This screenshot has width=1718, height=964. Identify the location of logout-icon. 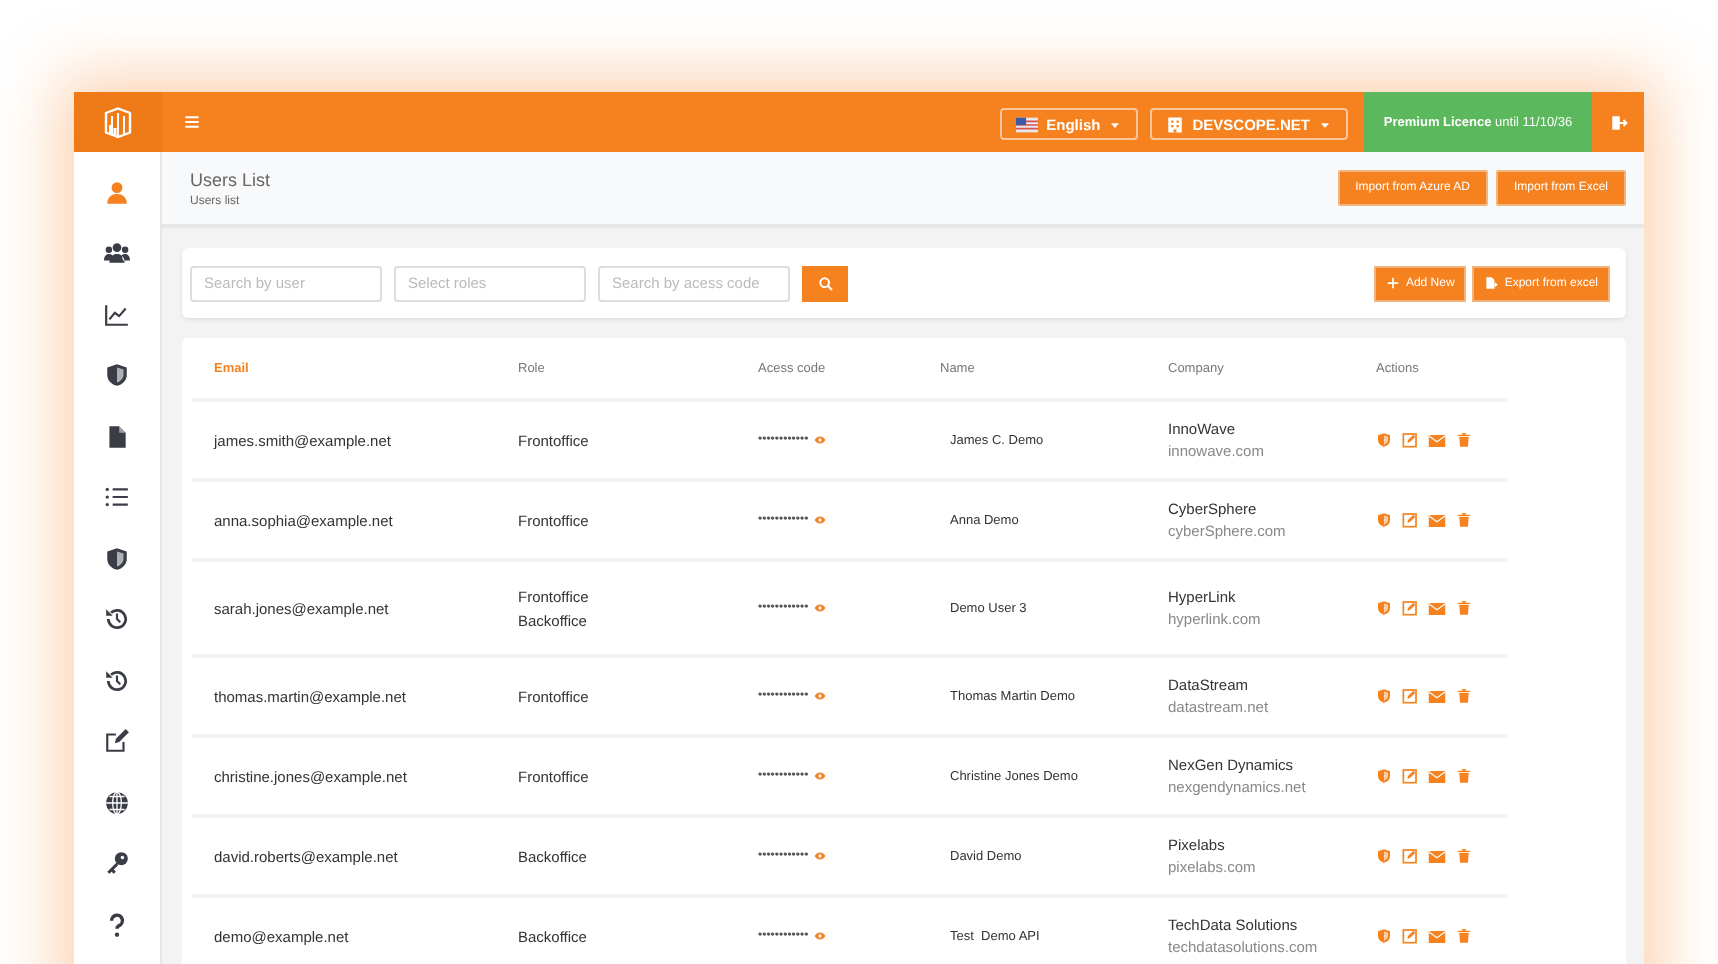
(1618, 122).